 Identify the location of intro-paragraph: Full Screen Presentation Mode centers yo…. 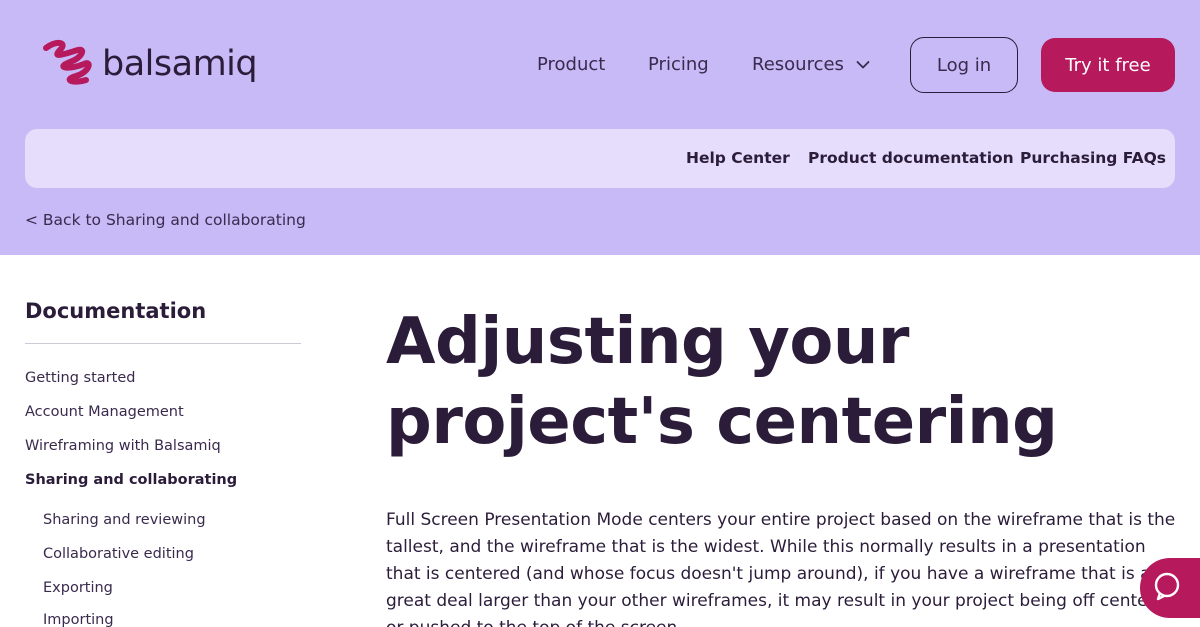
(781, 568).